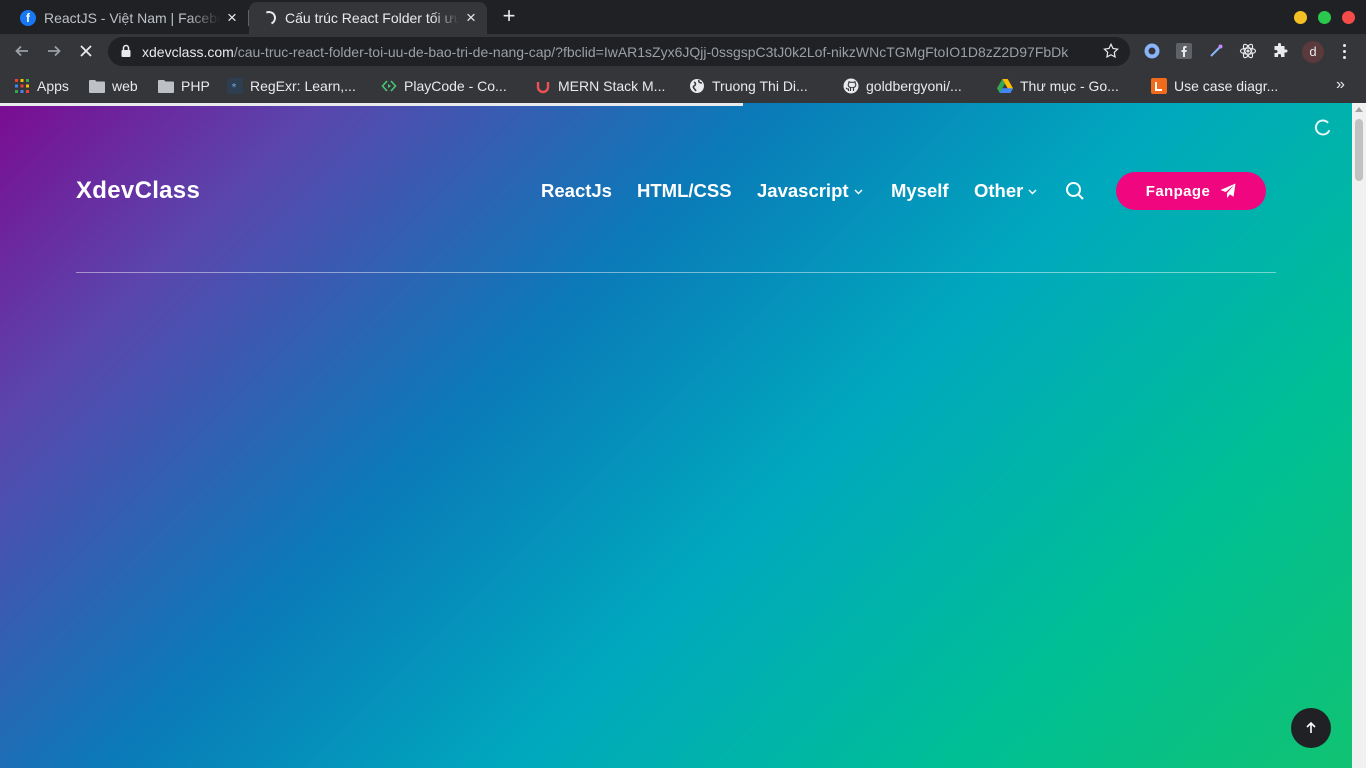  I want to click on extension-react-devtools-icon, so click(1248, 51).